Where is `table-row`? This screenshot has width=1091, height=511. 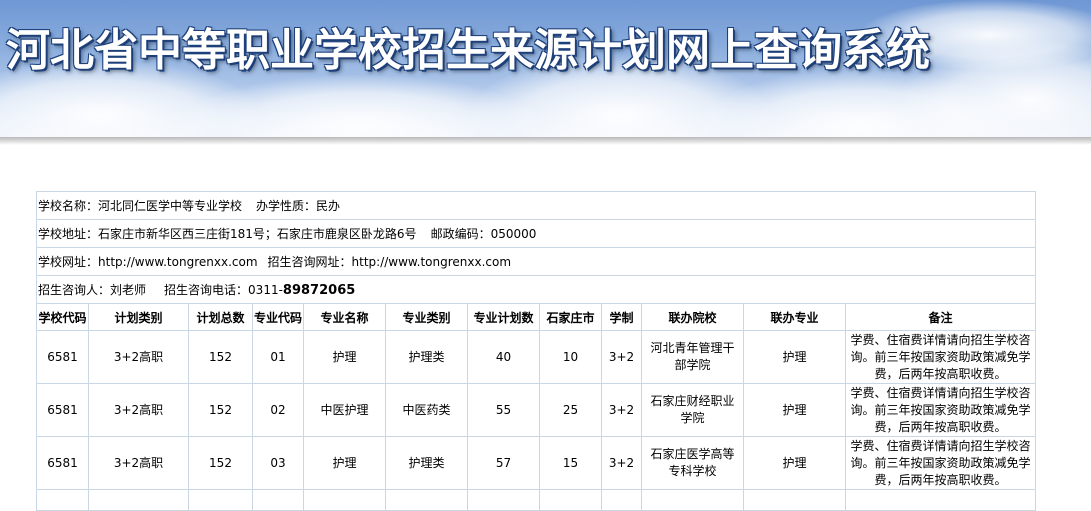 table-row is located at coordinates (536, 500).